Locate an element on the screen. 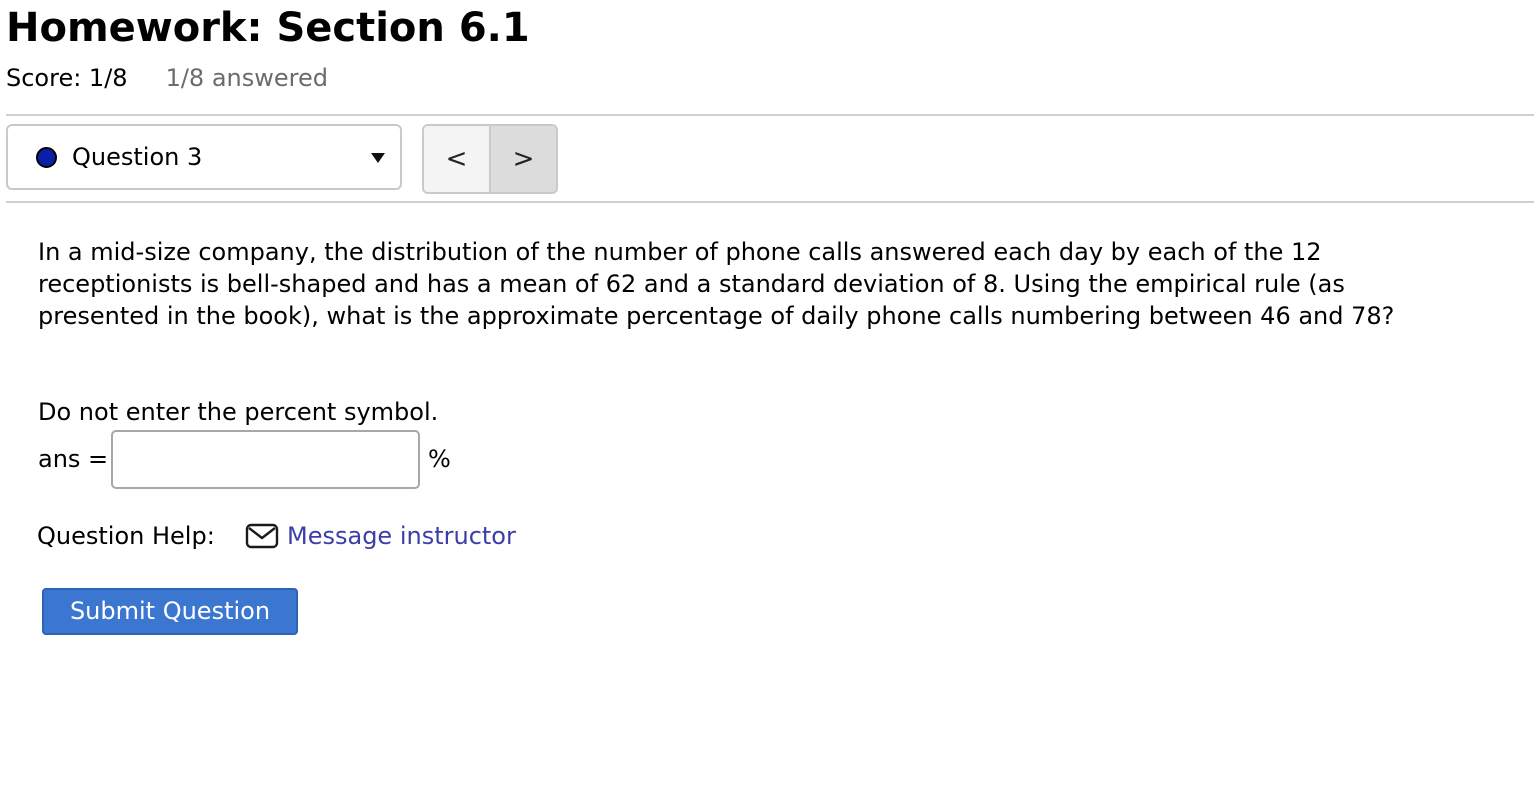  question-select: Question 3 is located at coordinates (204, 157).